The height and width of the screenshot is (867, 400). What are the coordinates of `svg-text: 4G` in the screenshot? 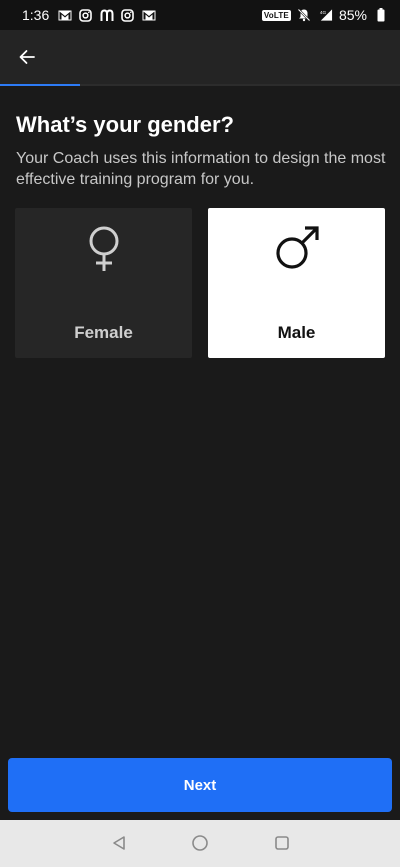 It's located at (323, 12).